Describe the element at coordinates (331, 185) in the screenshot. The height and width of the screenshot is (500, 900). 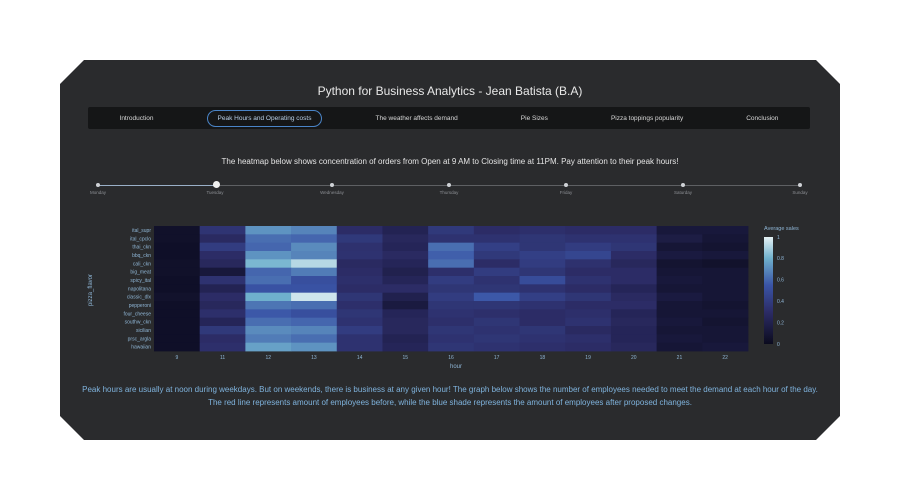
I see `slider-mark-wednesday` at that location.